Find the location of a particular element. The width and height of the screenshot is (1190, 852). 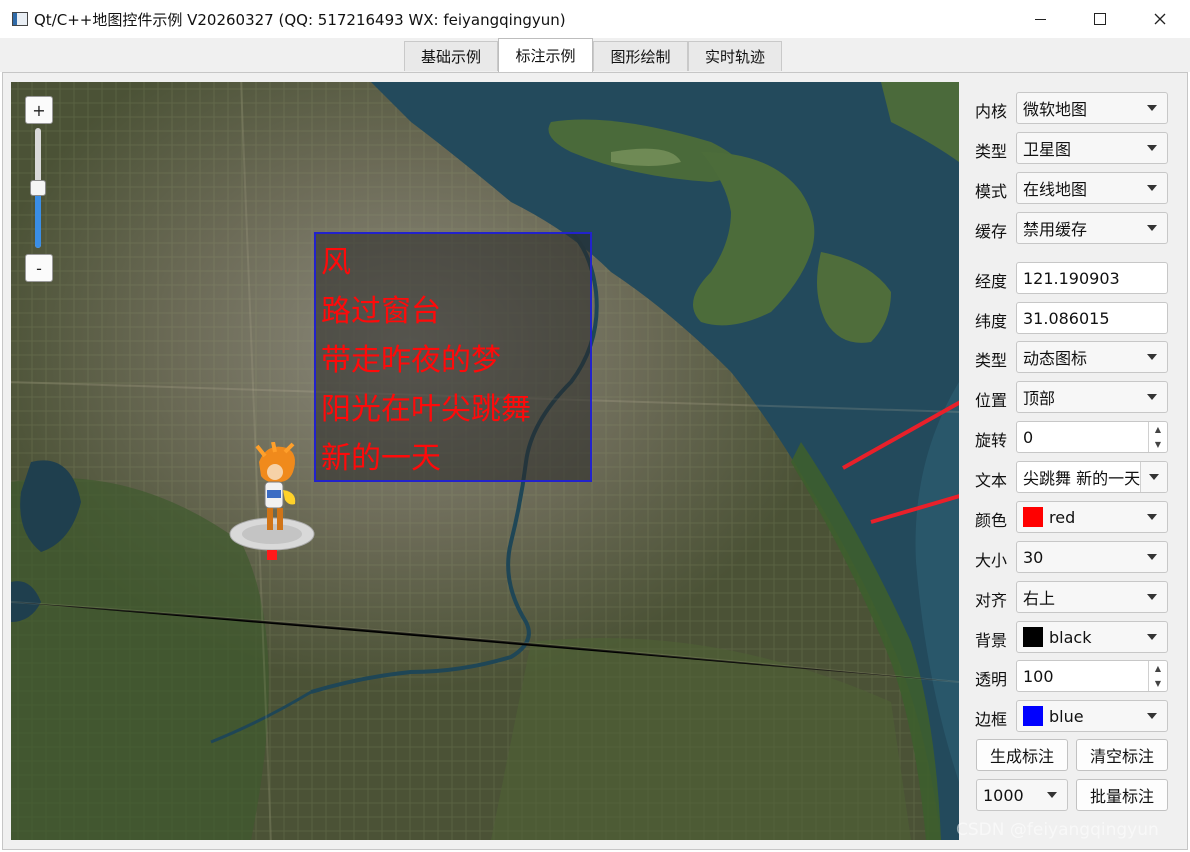

size-value: 30 is located at coordinates (1033, 557).